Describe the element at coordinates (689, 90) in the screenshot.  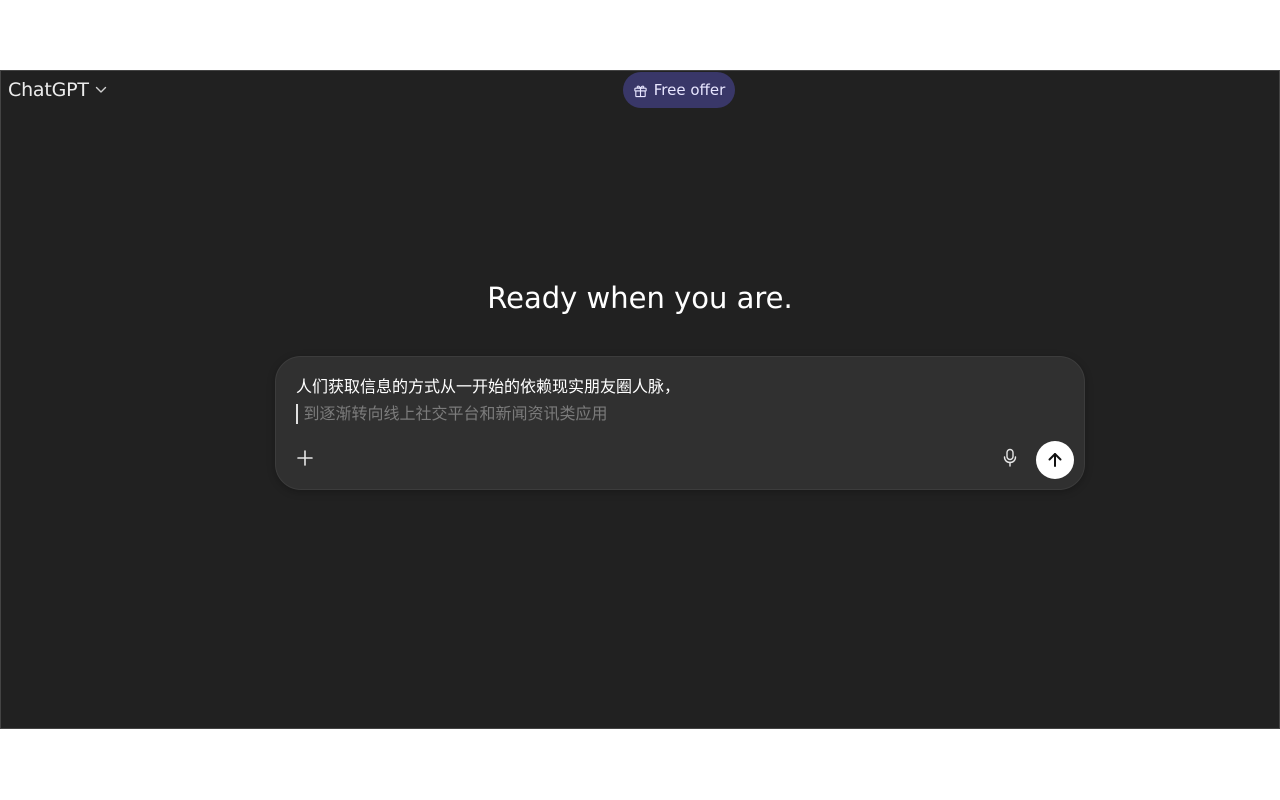
I see `free-offer-label: Free offer` at that location.